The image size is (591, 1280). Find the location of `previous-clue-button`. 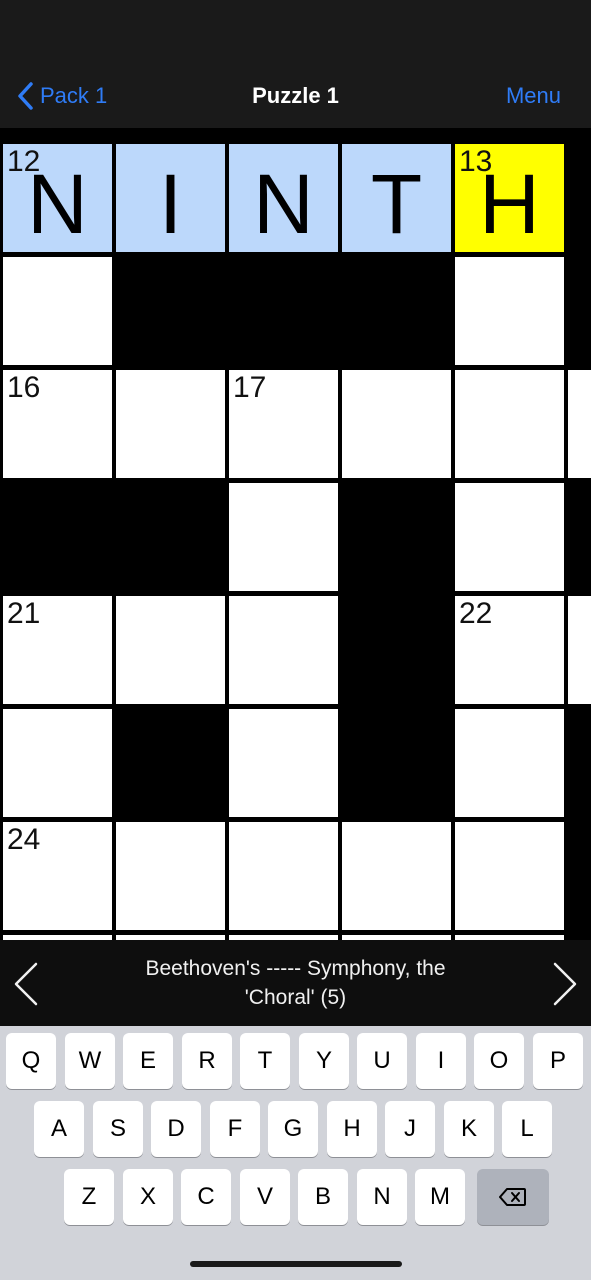

previous-clue-button is located at coordinates (32, 984).